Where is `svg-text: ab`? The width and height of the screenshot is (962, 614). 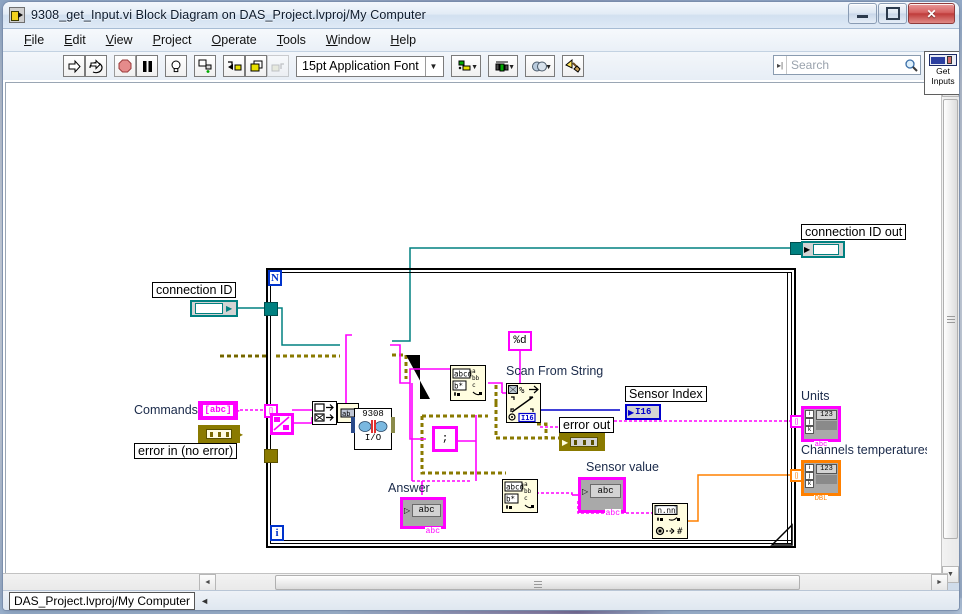
svg-text: ab is located at coordinates (346, 414).